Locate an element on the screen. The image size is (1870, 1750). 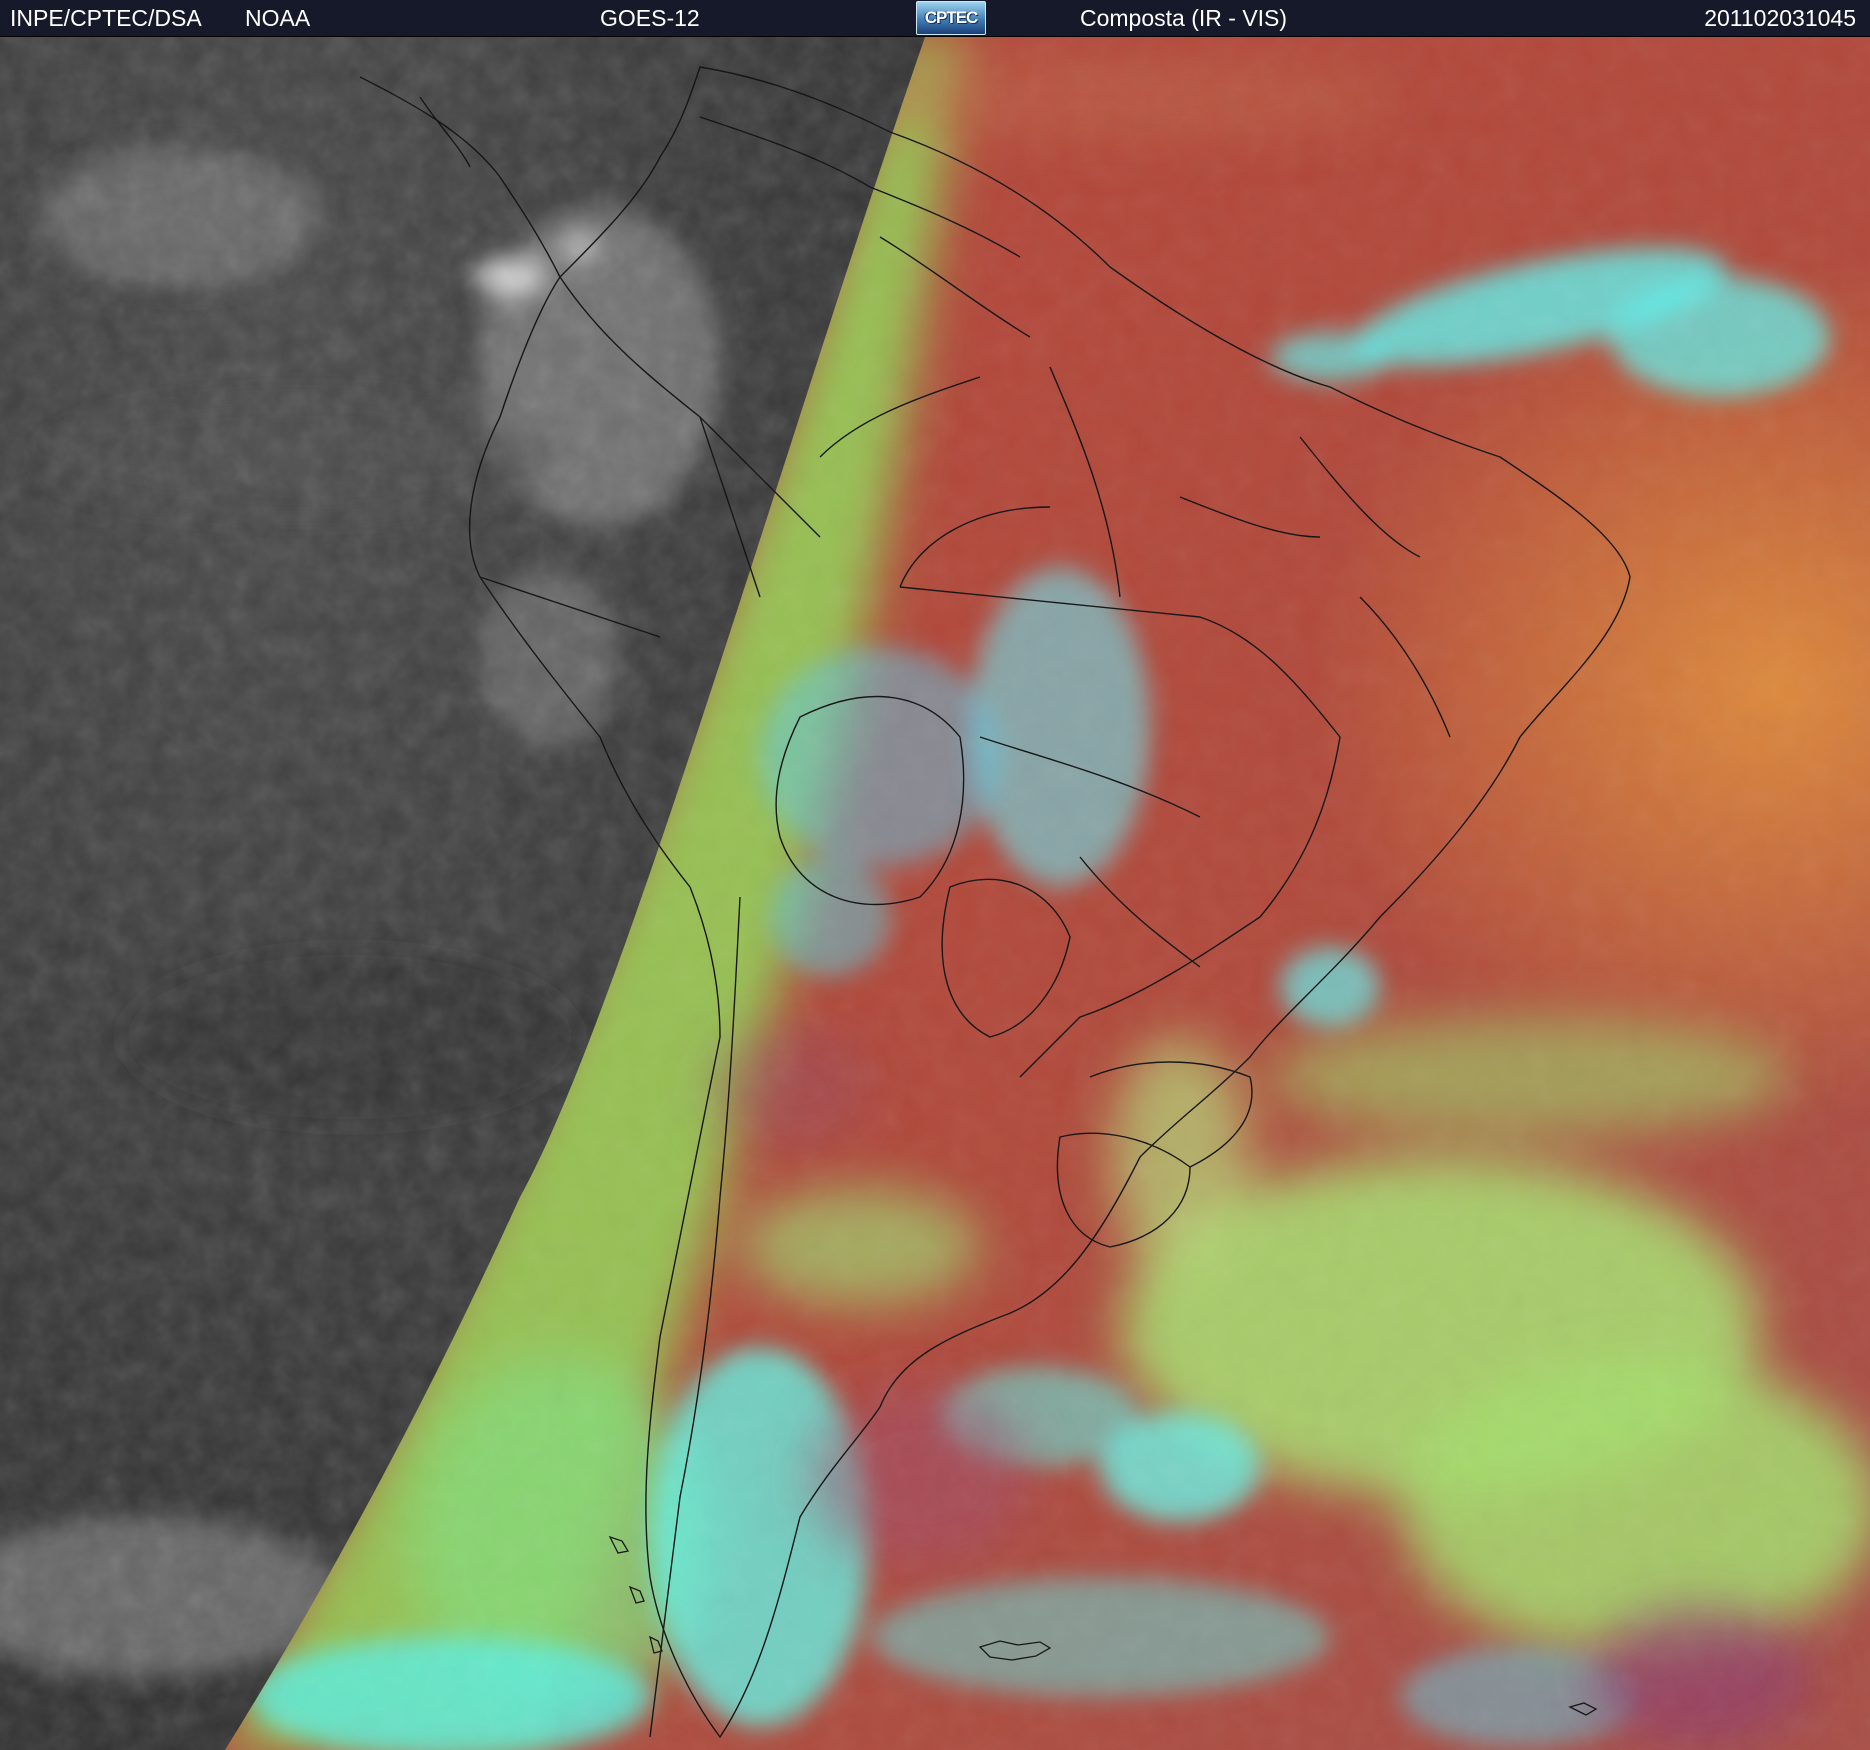
agency-label: NOAA is located at coordinates (278, 18).